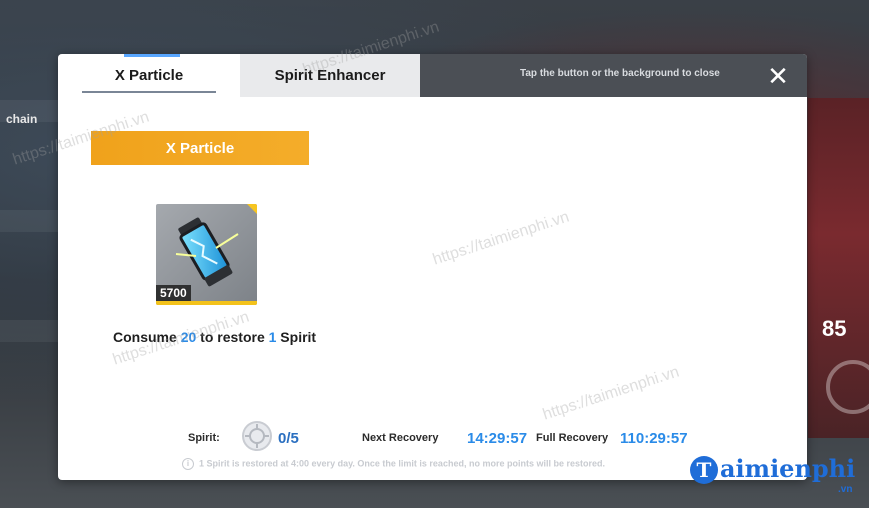 This screenshot has width=869, height=508. Describe the element at coordinates (149, 92) in the screenshot. I see `tab-underline` at that location.